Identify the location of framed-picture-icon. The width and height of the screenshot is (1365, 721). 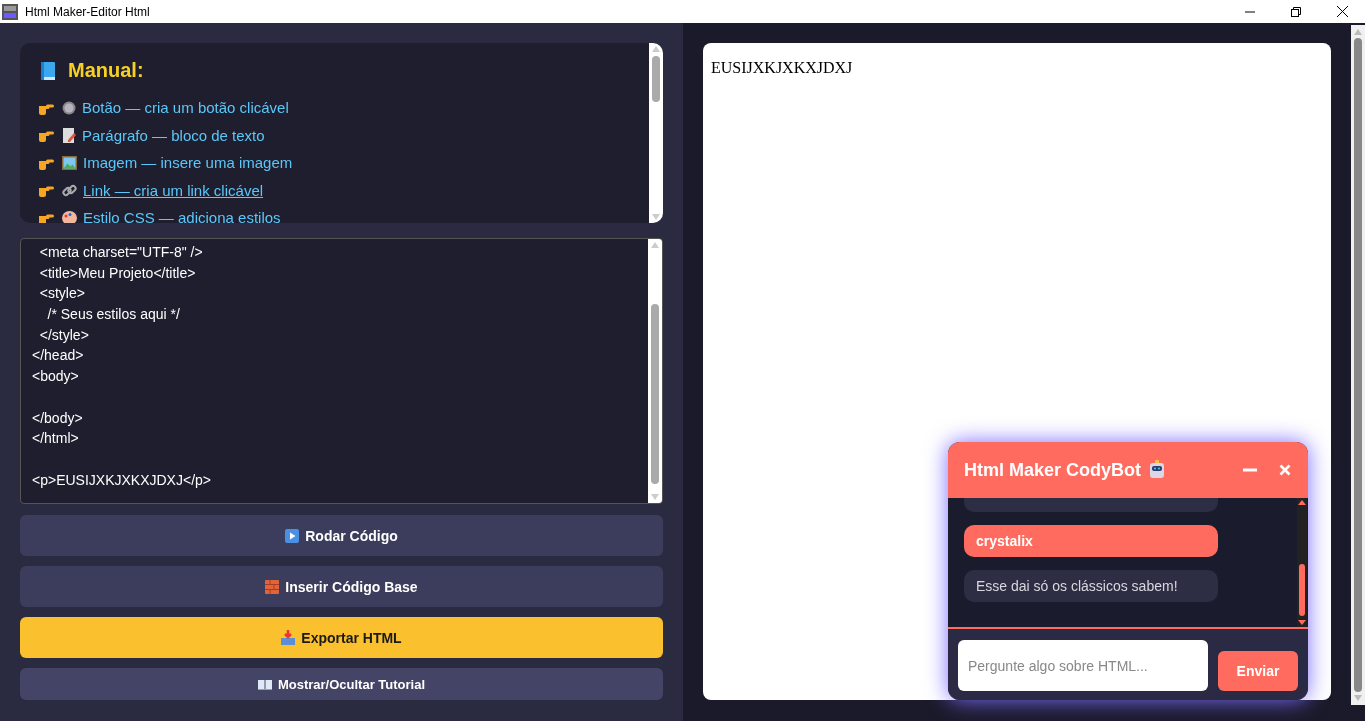
(69, 162).